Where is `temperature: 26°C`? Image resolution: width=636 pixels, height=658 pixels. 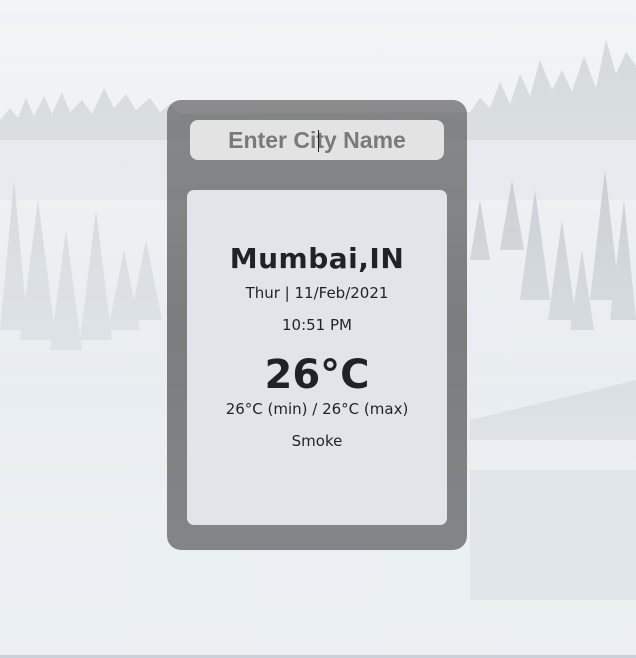
temperature: 26°C is located at coordinates (317, 375).